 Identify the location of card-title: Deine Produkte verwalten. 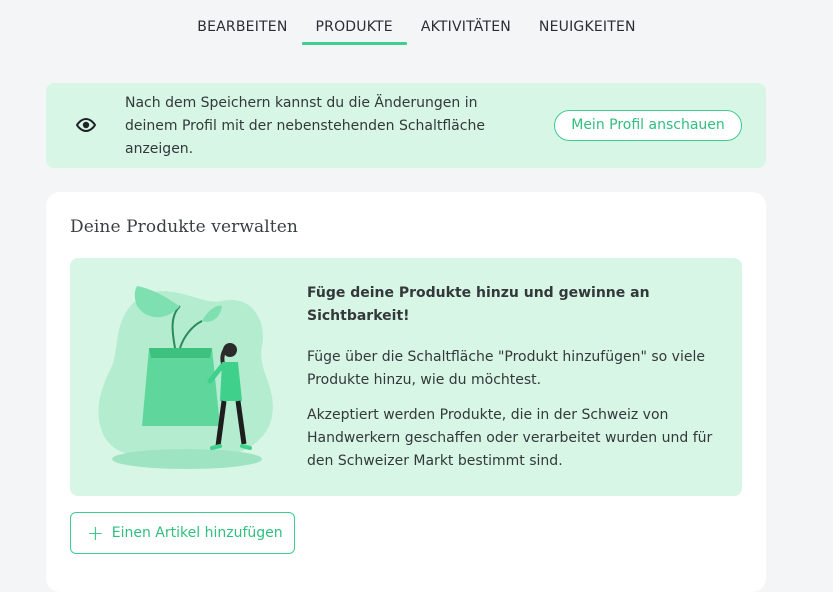
(184, 227).